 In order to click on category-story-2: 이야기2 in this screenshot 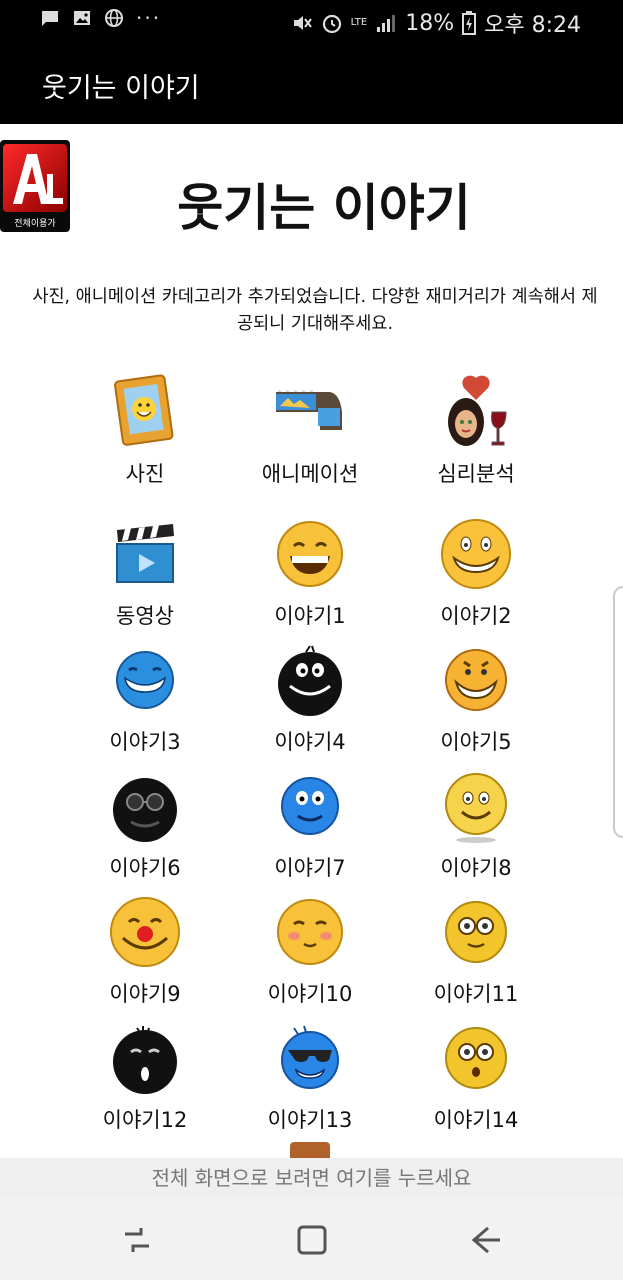, I will do `click(476, 572)`.